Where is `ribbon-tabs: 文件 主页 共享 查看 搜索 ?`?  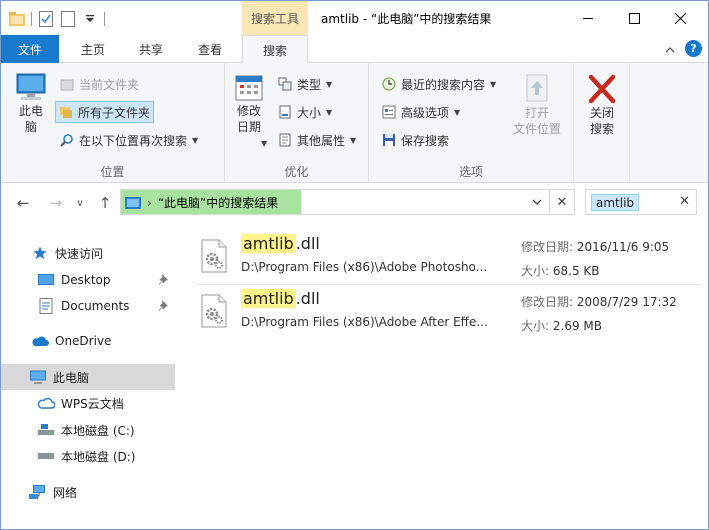 ribbon-tabs: 文件 主页 共享 查看 搜索 ? is located at coordinates (354, 49).